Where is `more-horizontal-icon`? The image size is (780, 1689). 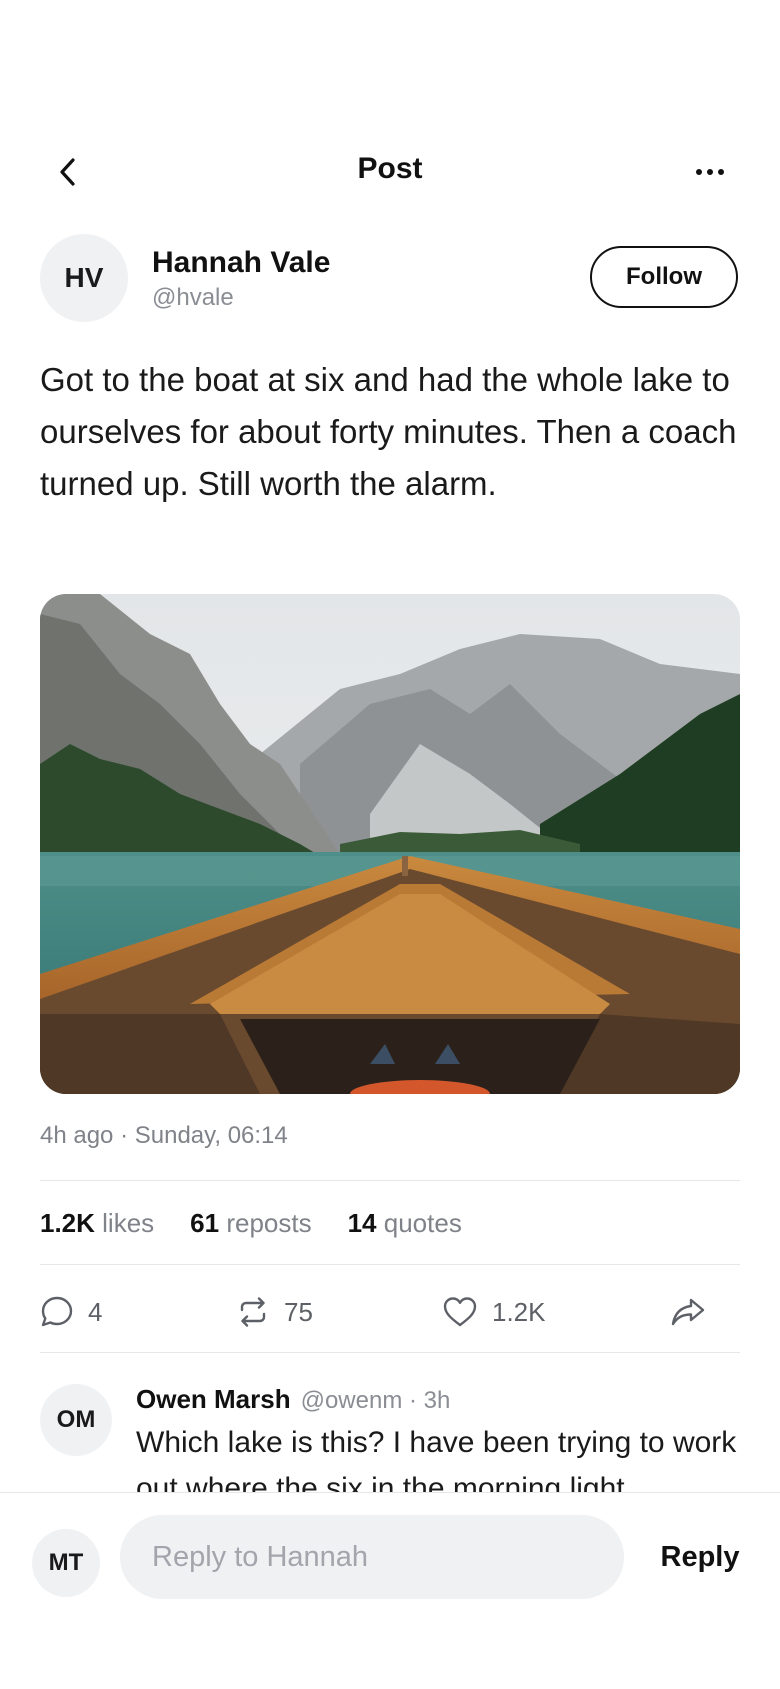 more-horizontal-icon is located at coordinates (710, 172).